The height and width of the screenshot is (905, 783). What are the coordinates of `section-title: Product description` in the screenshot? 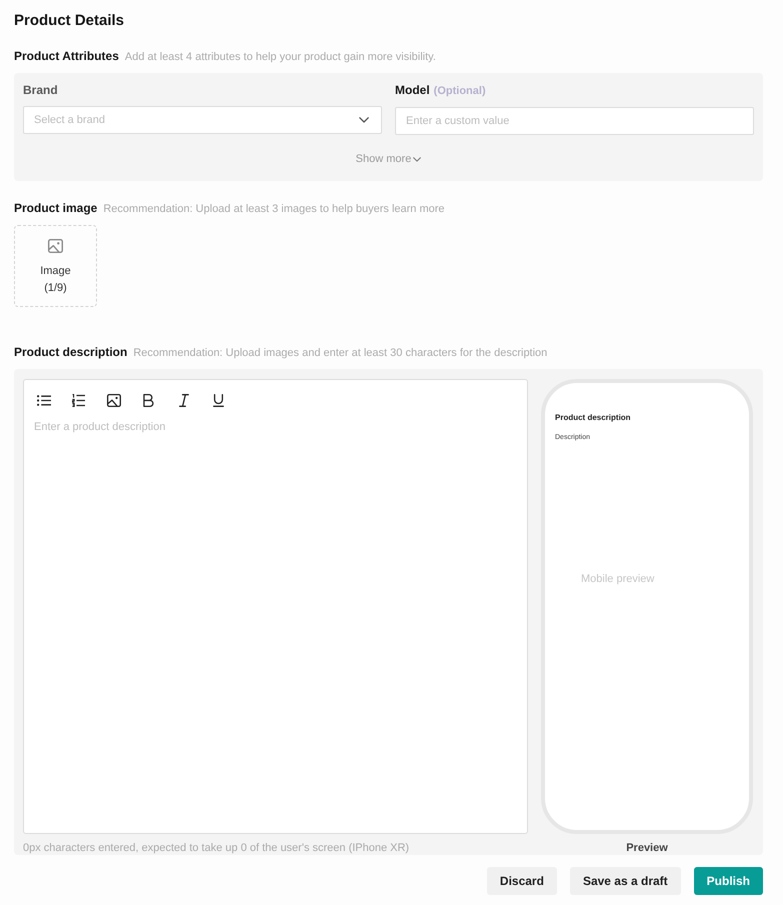 It's located at (71, 352).